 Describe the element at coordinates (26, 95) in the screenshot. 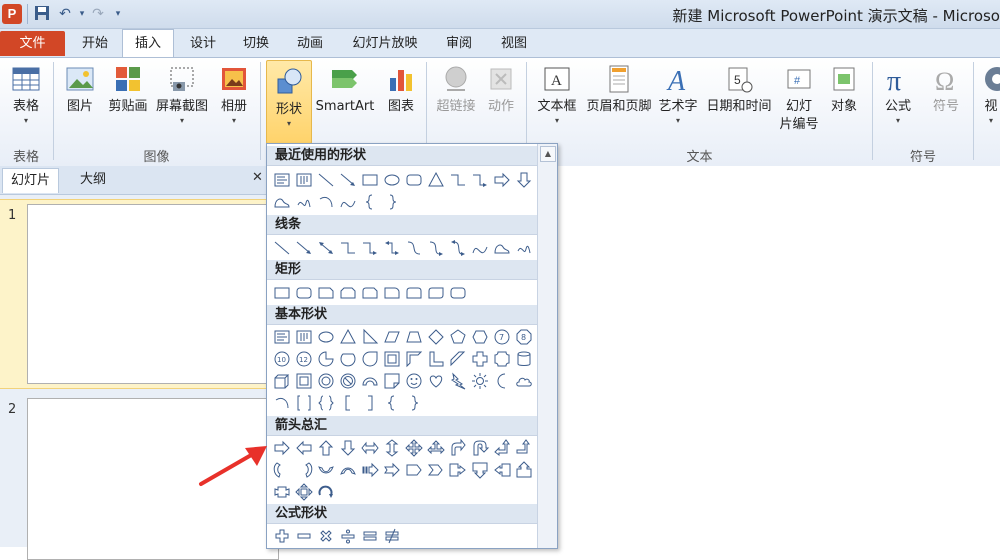

I see `table-button: 表格 ▾` at that location.